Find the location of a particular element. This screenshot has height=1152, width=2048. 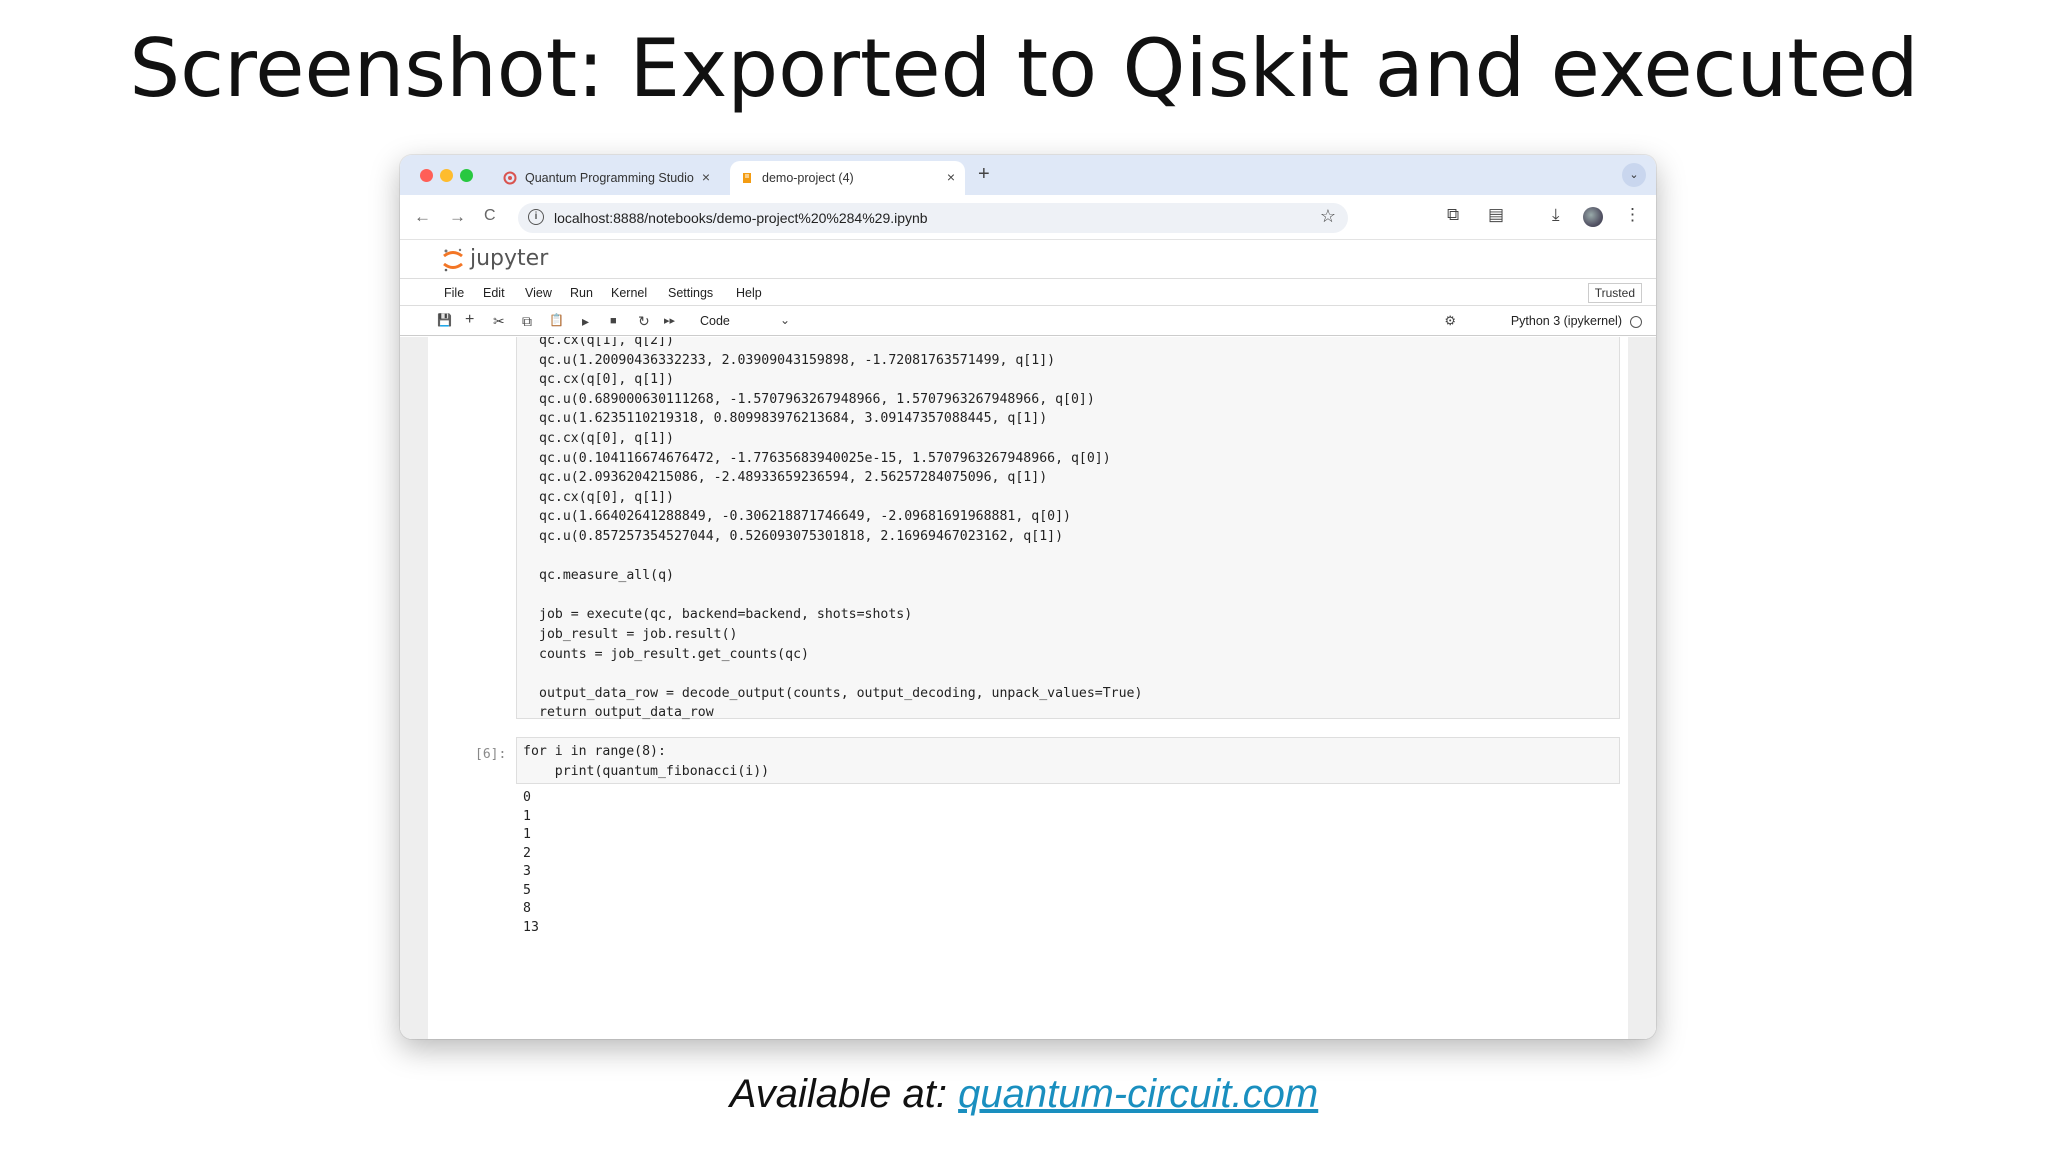

cell-output: 0 1 1 2 3 5 8 13 is located at coordinates (531, 863).